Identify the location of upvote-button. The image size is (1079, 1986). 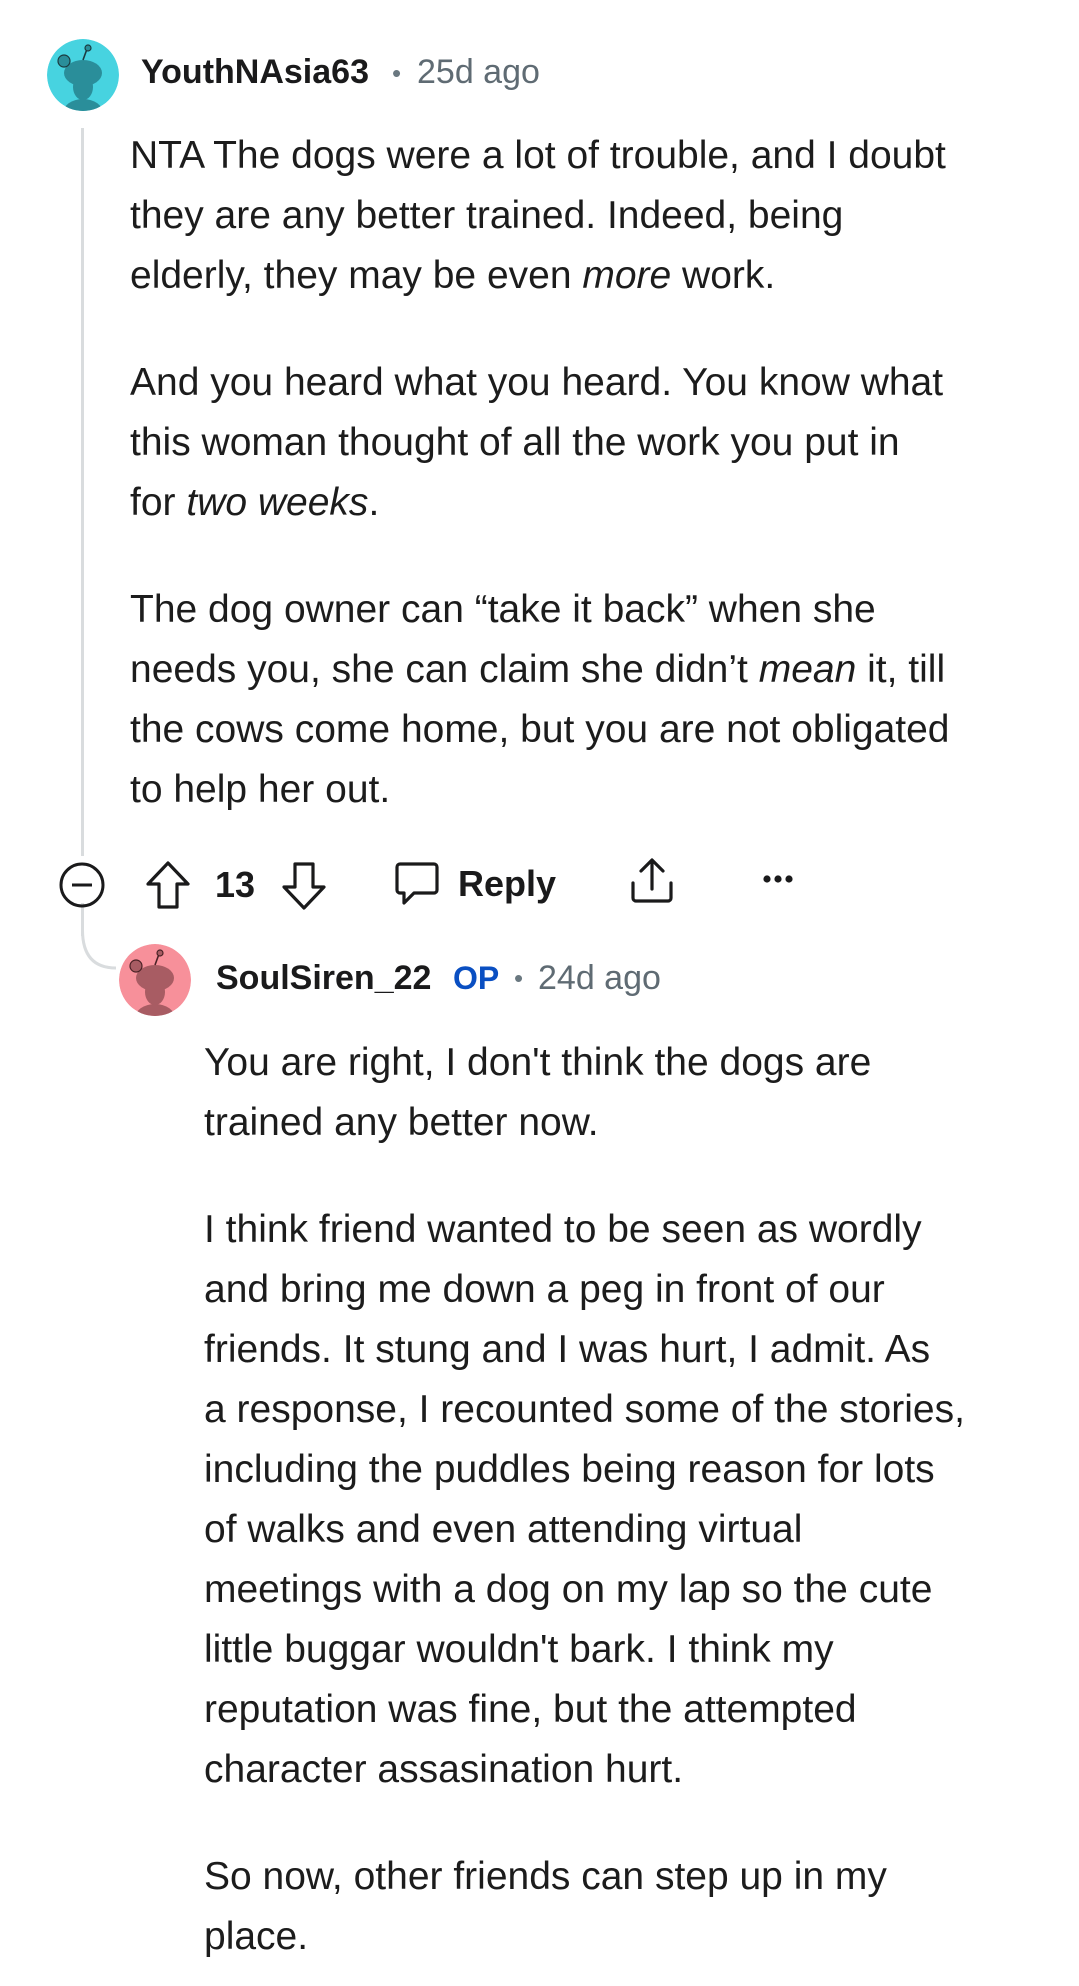
(168, 885).